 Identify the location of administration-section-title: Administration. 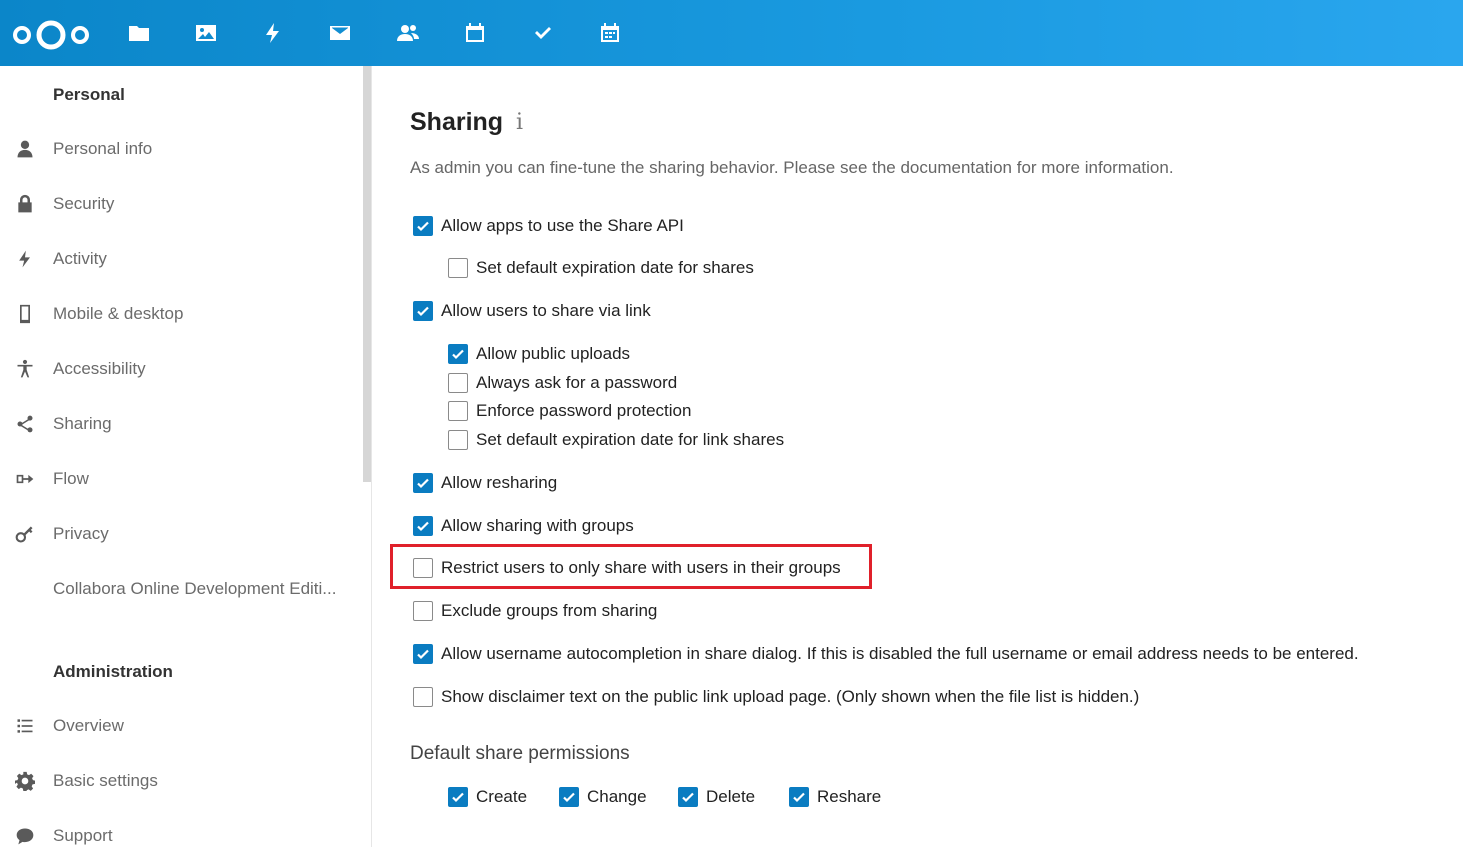
(113, 671).